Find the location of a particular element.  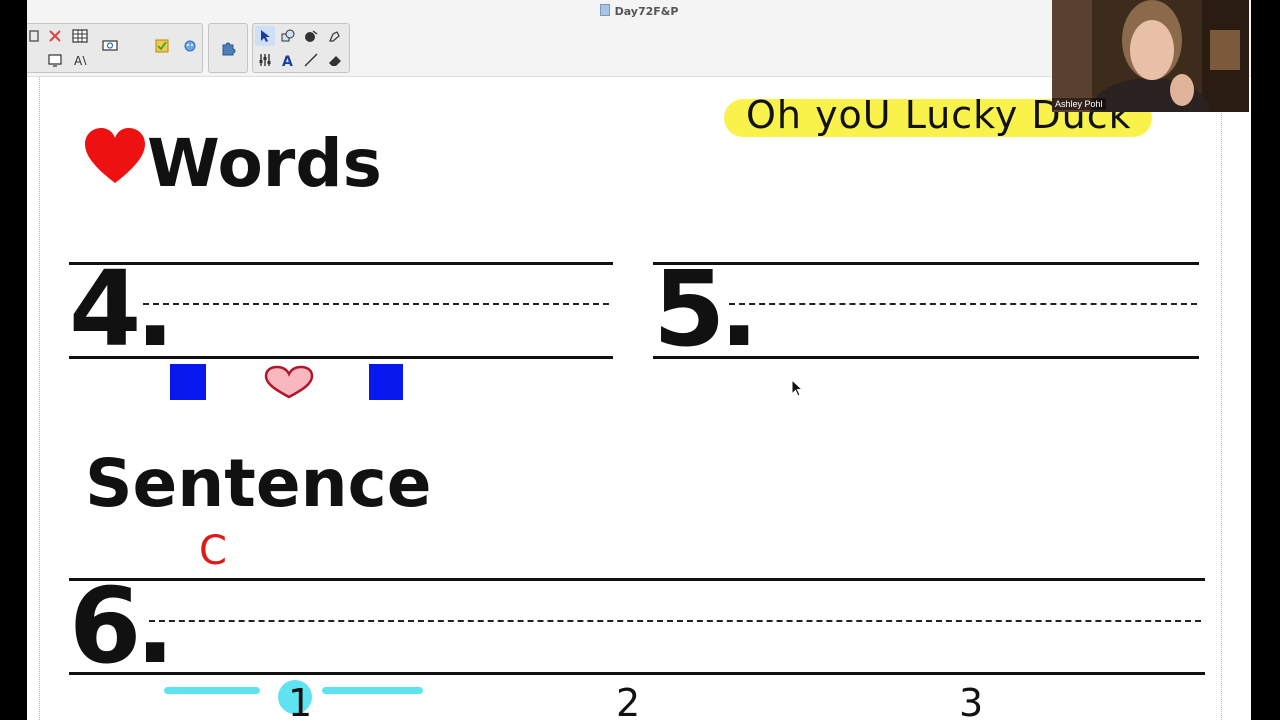

text-fit-icon: A is located at coordinates (80, 60).